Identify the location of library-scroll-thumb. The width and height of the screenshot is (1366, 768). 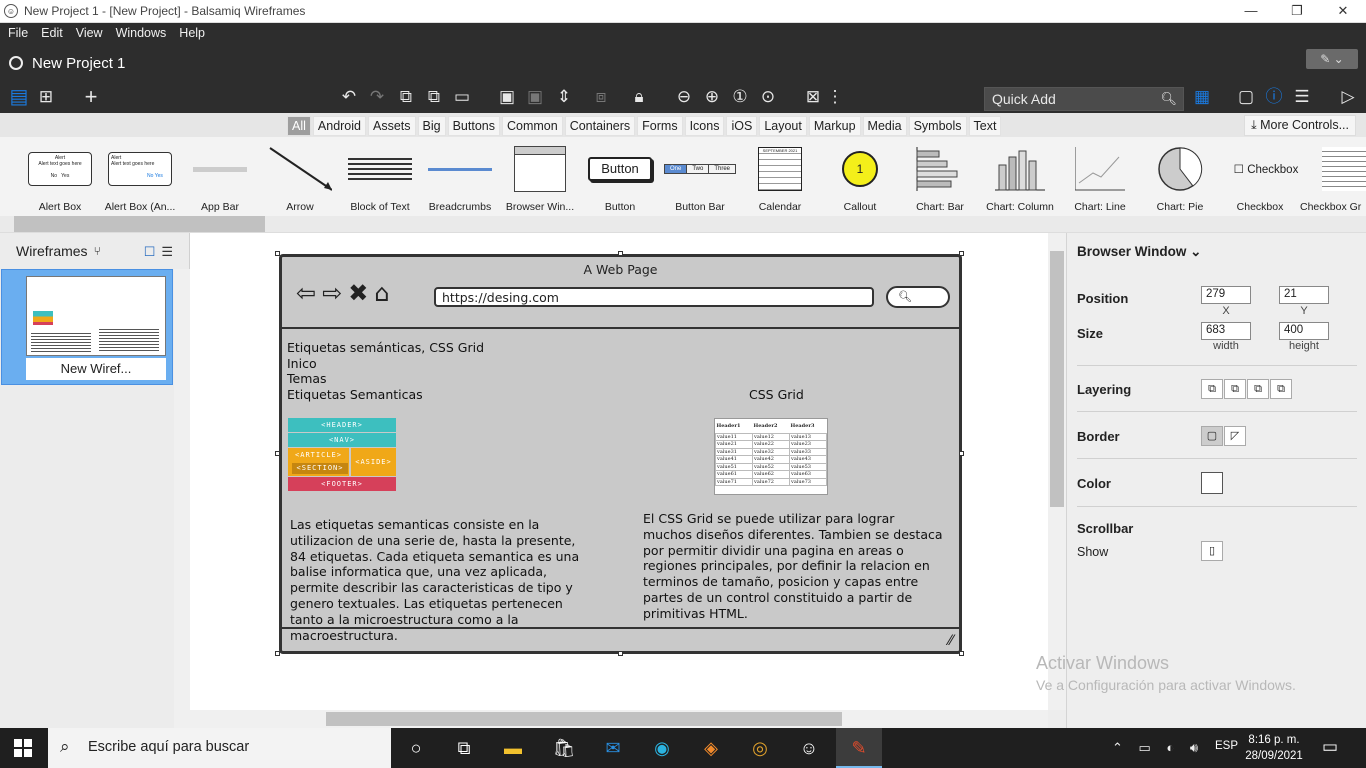
(139, 224).